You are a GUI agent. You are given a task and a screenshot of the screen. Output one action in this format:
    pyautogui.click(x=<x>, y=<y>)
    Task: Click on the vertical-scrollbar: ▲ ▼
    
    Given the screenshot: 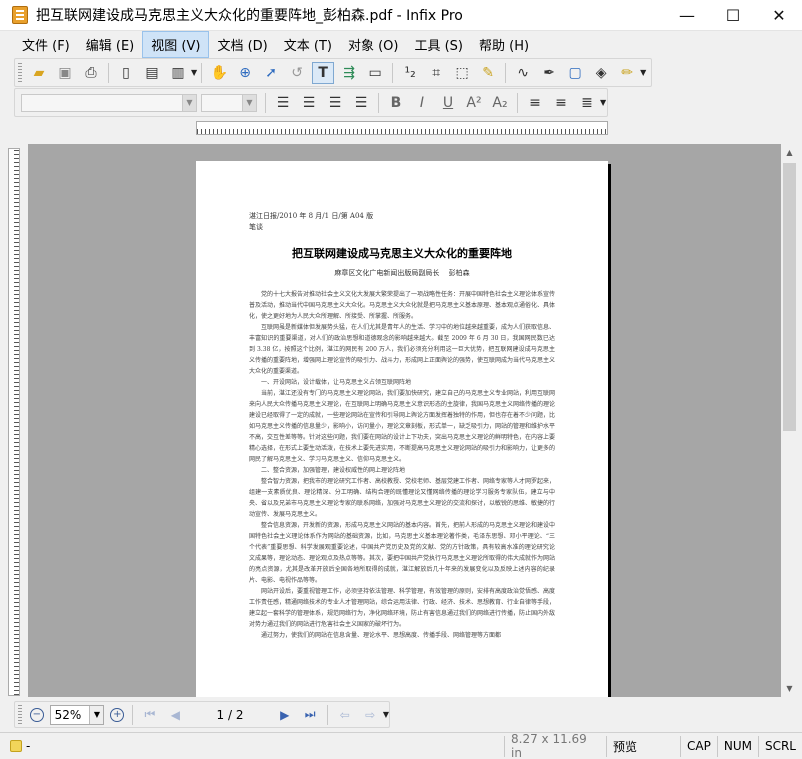 What is the action you would take?
    pyautogui.click(x=789, y=420)
    